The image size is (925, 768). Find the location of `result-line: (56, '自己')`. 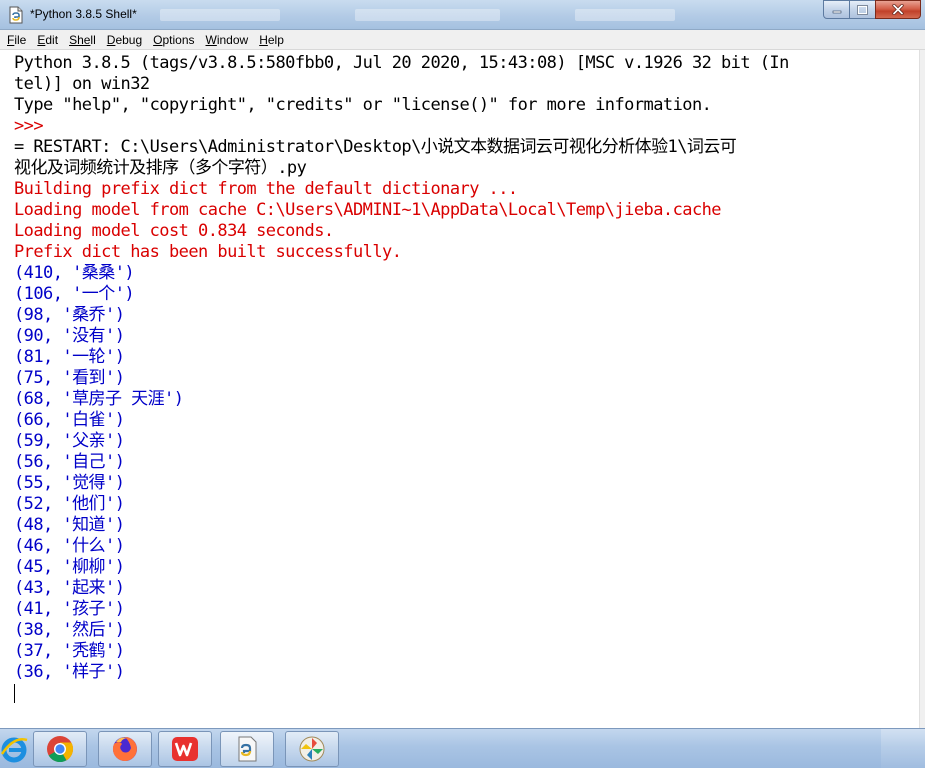

result-line: (56, '自己') is located at coordinates (69, 462).